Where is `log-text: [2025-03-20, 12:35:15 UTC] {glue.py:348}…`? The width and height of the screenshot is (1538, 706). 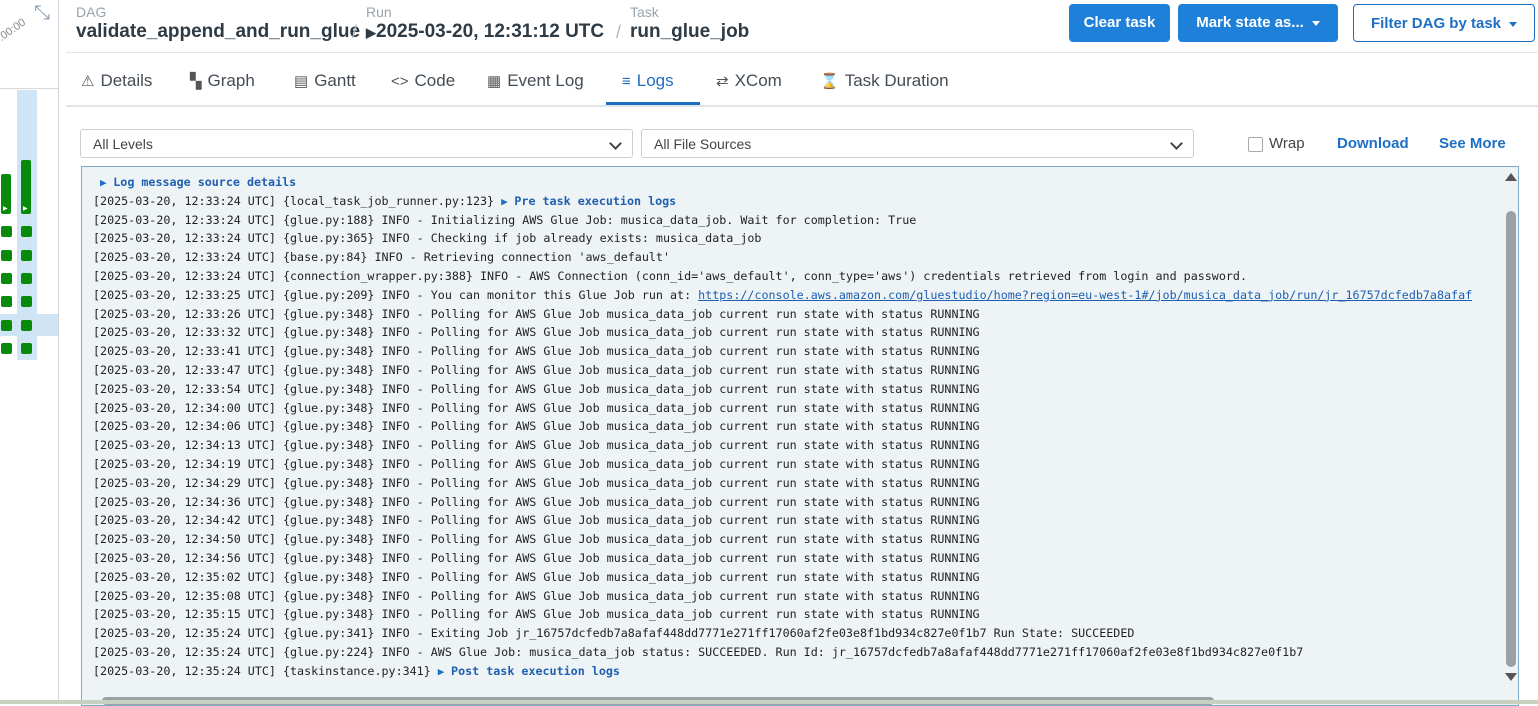
log-text: [2025-03-20, 12:35:15 UTC] {glue.py:348}… is located at coordinates (536, 614).